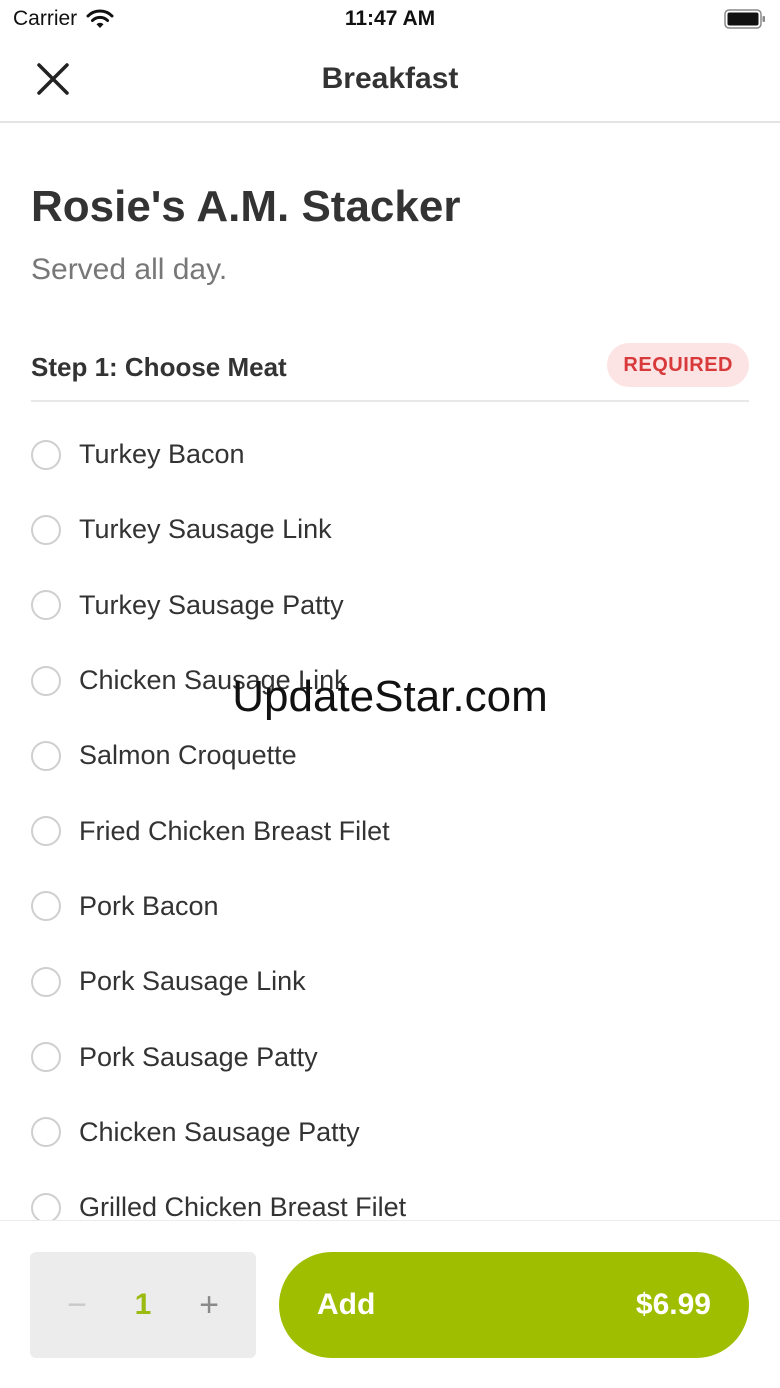  What do you see at coordinates (390, 78) in the screenshot?
I see `nav-title: Breakfast` at bounding box center [390, 78].